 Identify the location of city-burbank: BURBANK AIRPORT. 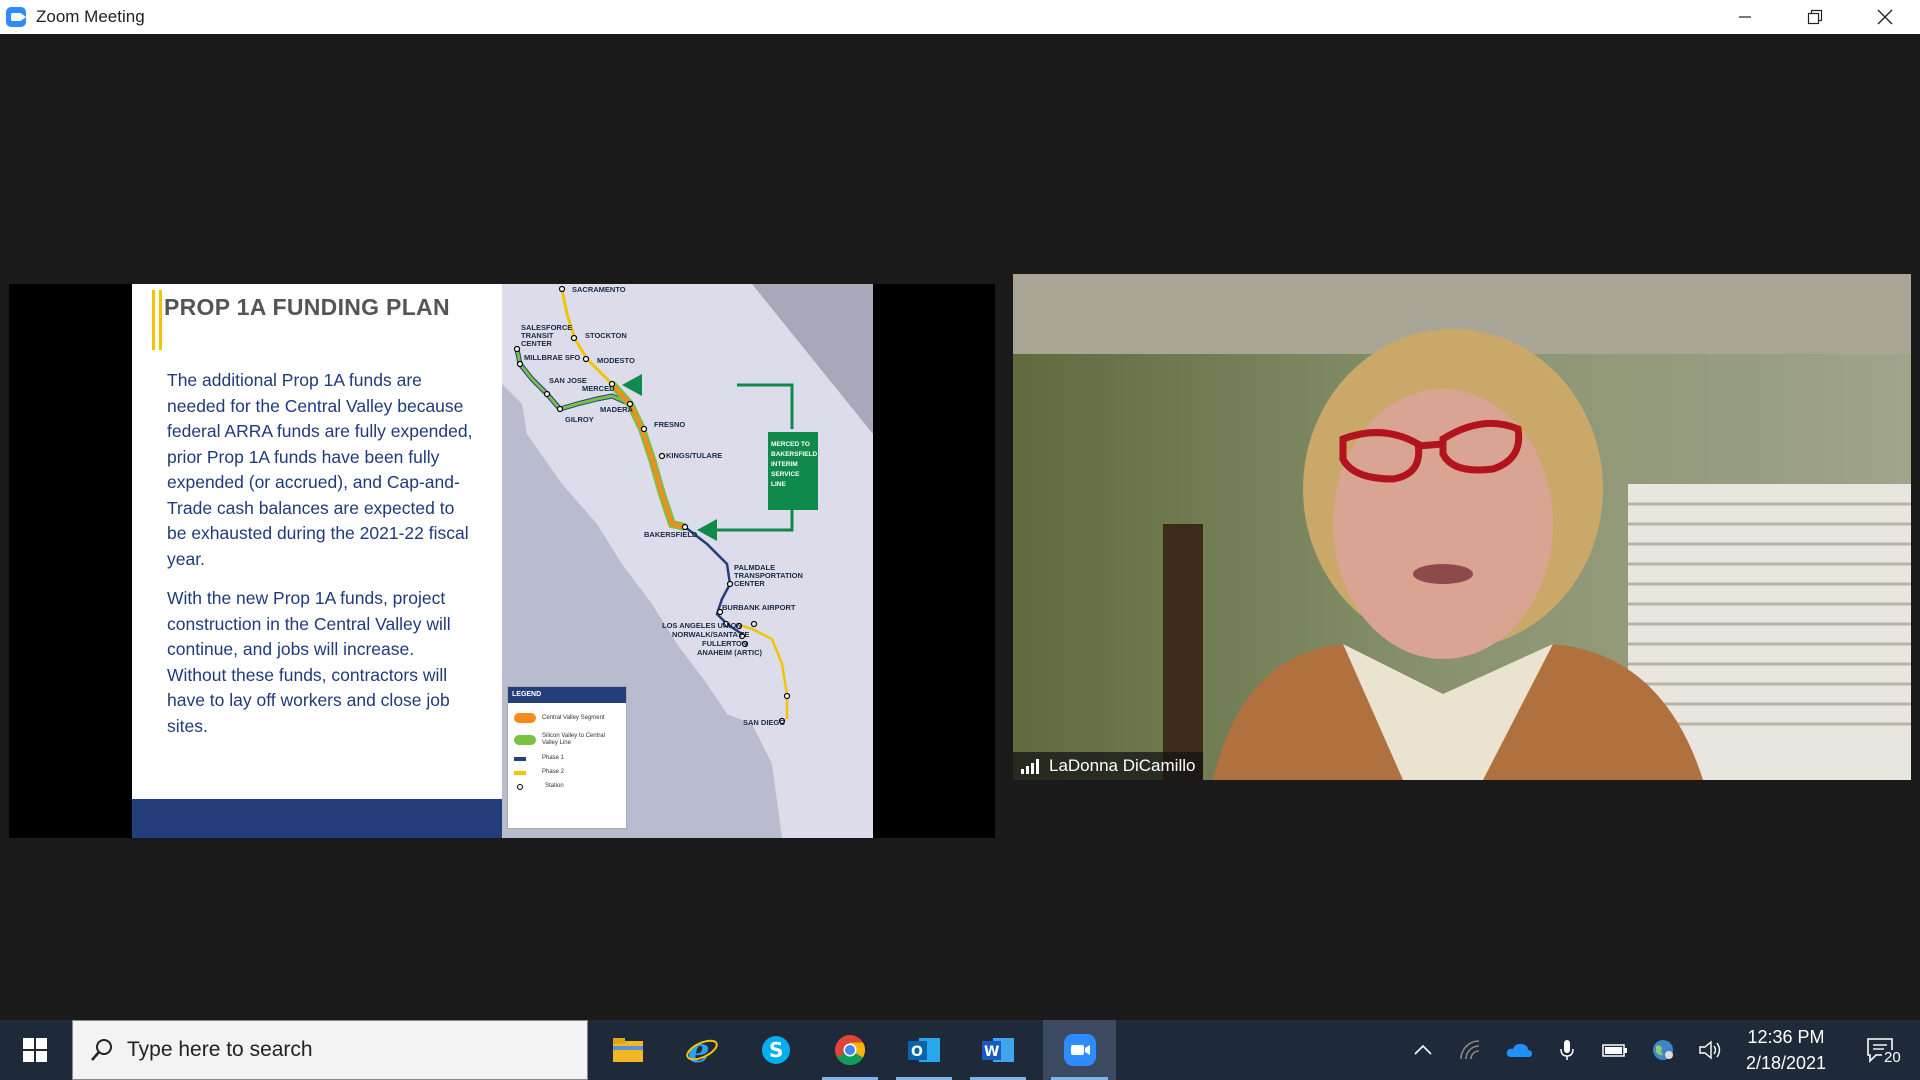
(759, 607).